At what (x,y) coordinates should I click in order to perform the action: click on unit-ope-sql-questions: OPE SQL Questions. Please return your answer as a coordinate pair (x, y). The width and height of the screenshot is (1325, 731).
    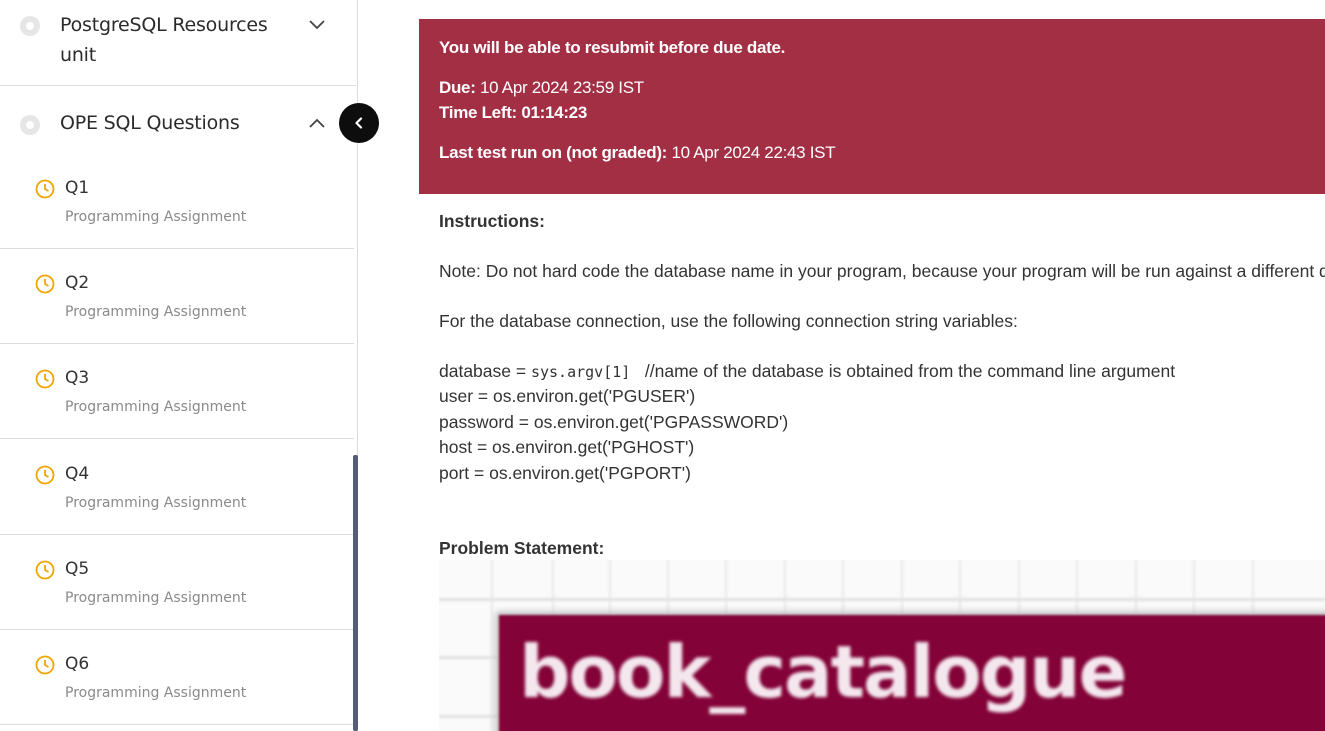
    Looking at the image, I should click on (178, 124).